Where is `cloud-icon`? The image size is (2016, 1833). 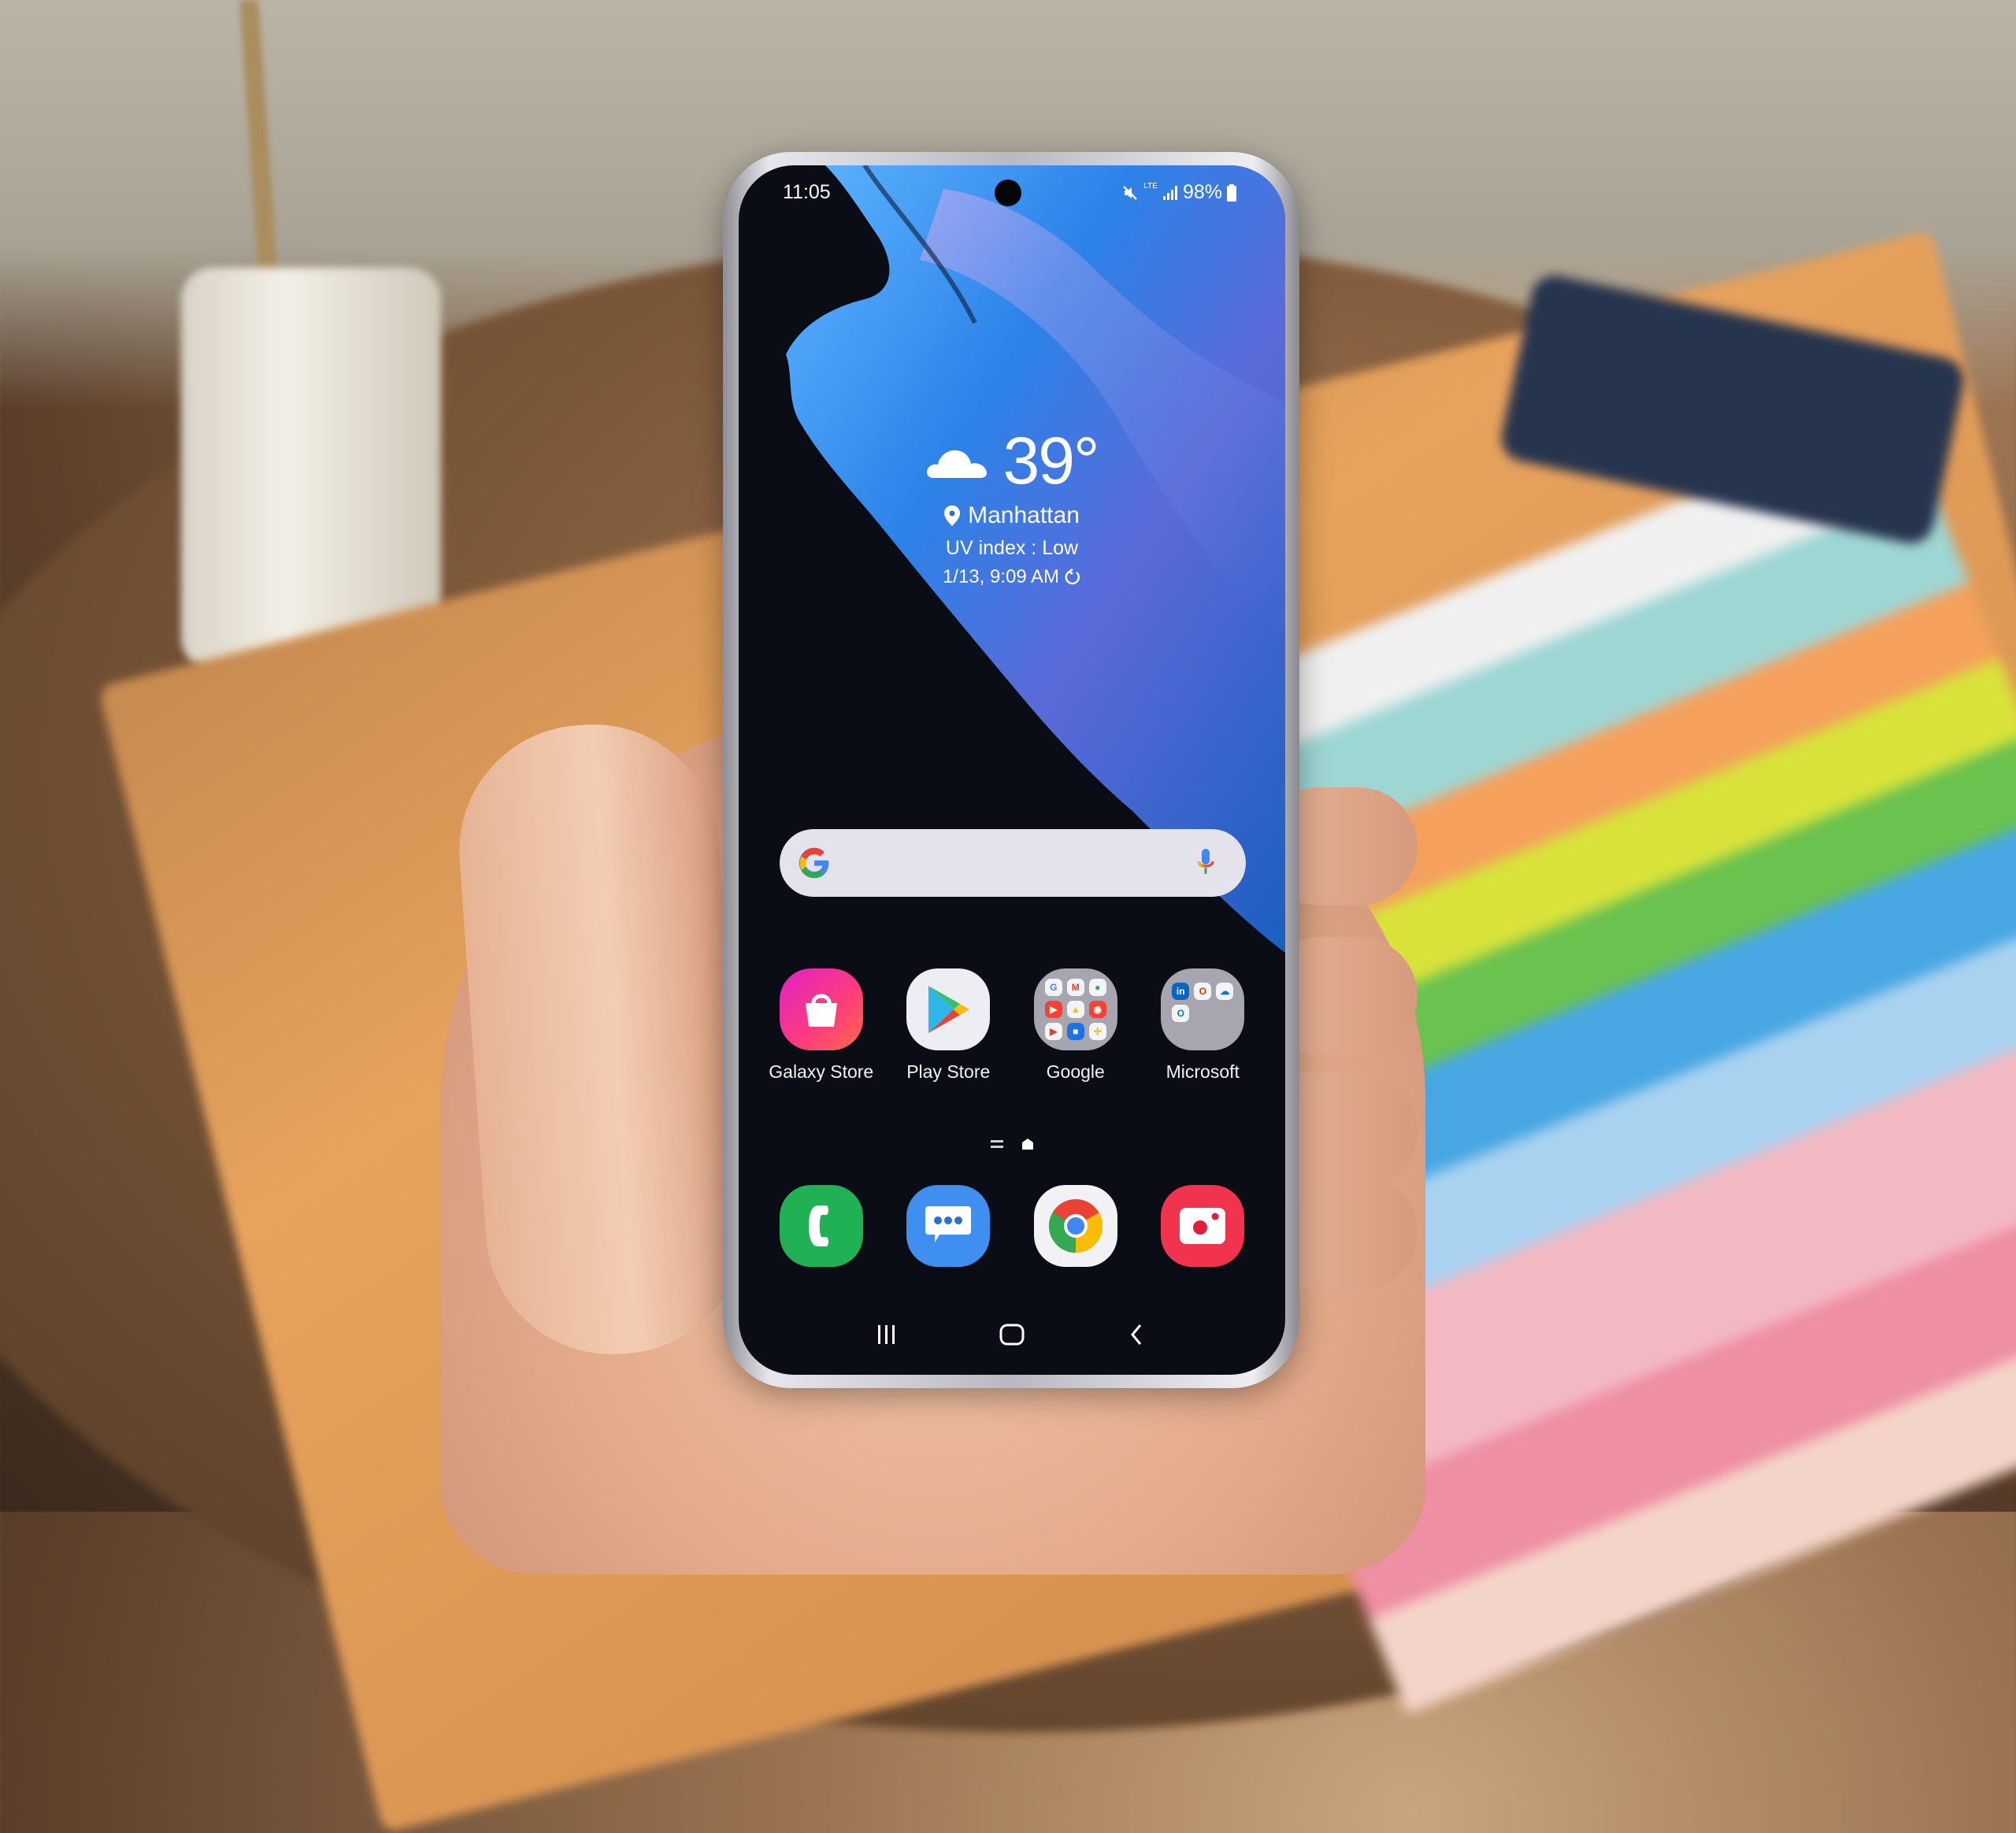
cloud-icon is located at coordinates (957, 464).